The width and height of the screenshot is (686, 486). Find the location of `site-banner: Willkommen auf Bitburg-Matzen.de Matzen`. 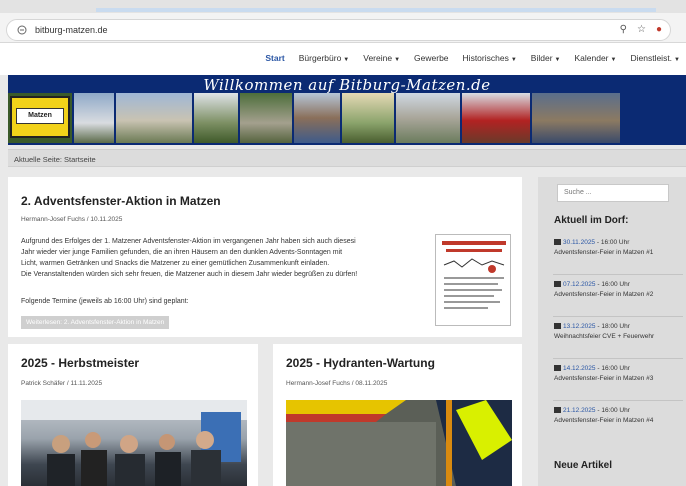

site-banner: Willkommen auf Bitburg-Matzen.de Matzen is located at coordinates (347, 110).